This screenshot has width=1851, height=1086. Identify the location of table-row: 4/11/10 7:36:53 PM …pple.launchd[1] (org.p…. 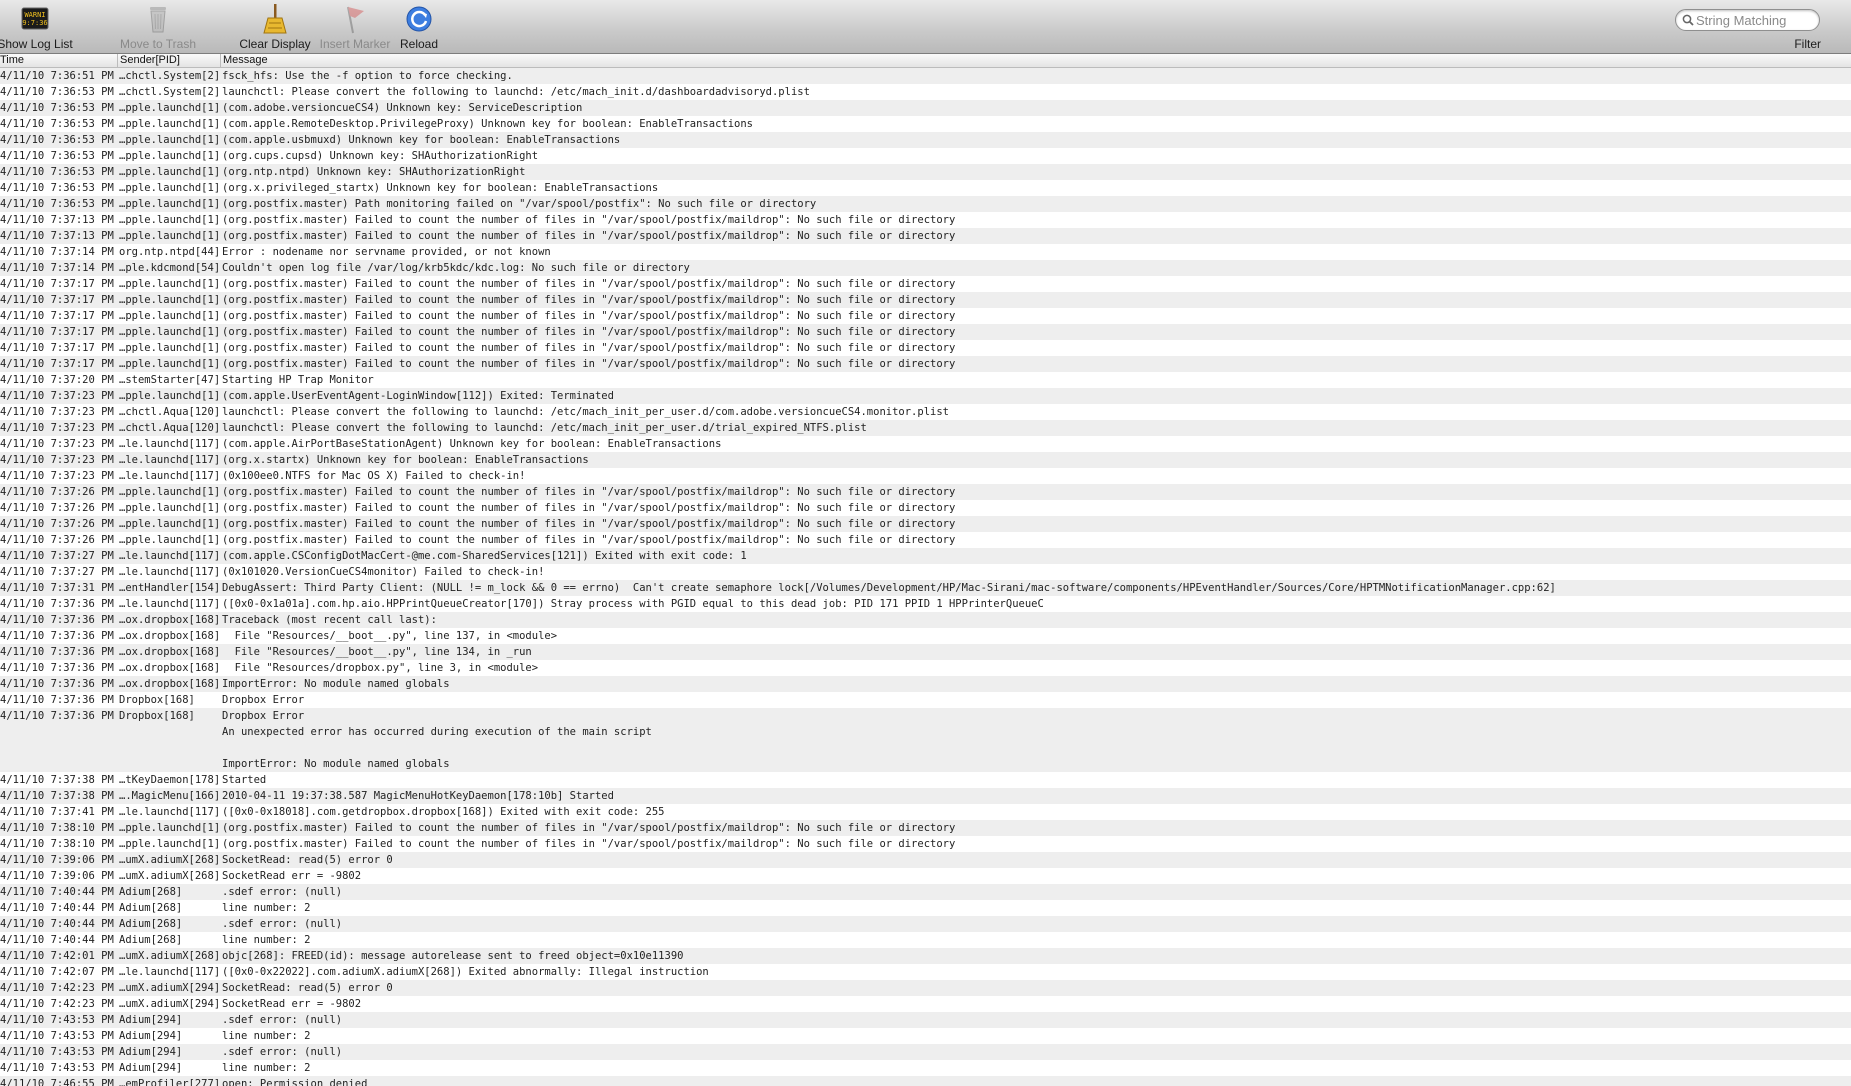
(925, 204).